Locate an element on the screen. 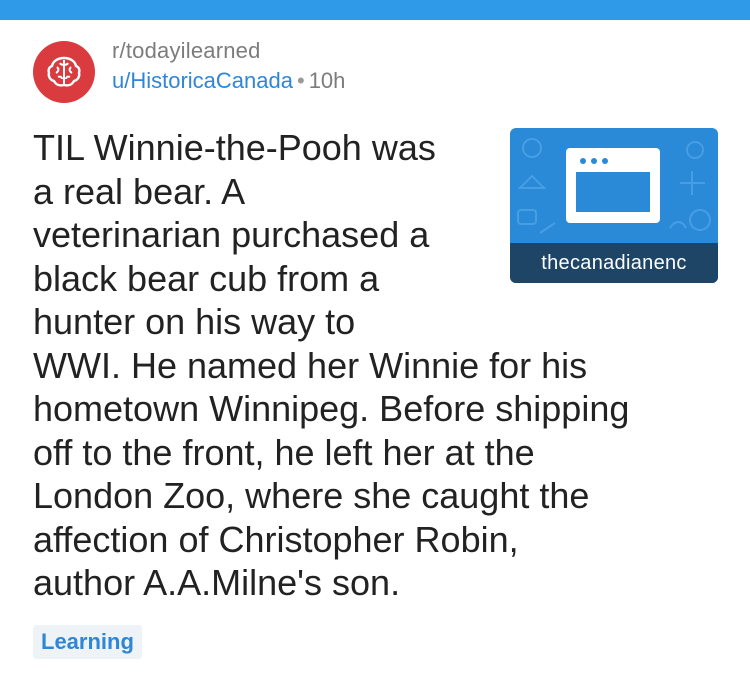  subreddit-avatar is located at coordinates (64, 72).